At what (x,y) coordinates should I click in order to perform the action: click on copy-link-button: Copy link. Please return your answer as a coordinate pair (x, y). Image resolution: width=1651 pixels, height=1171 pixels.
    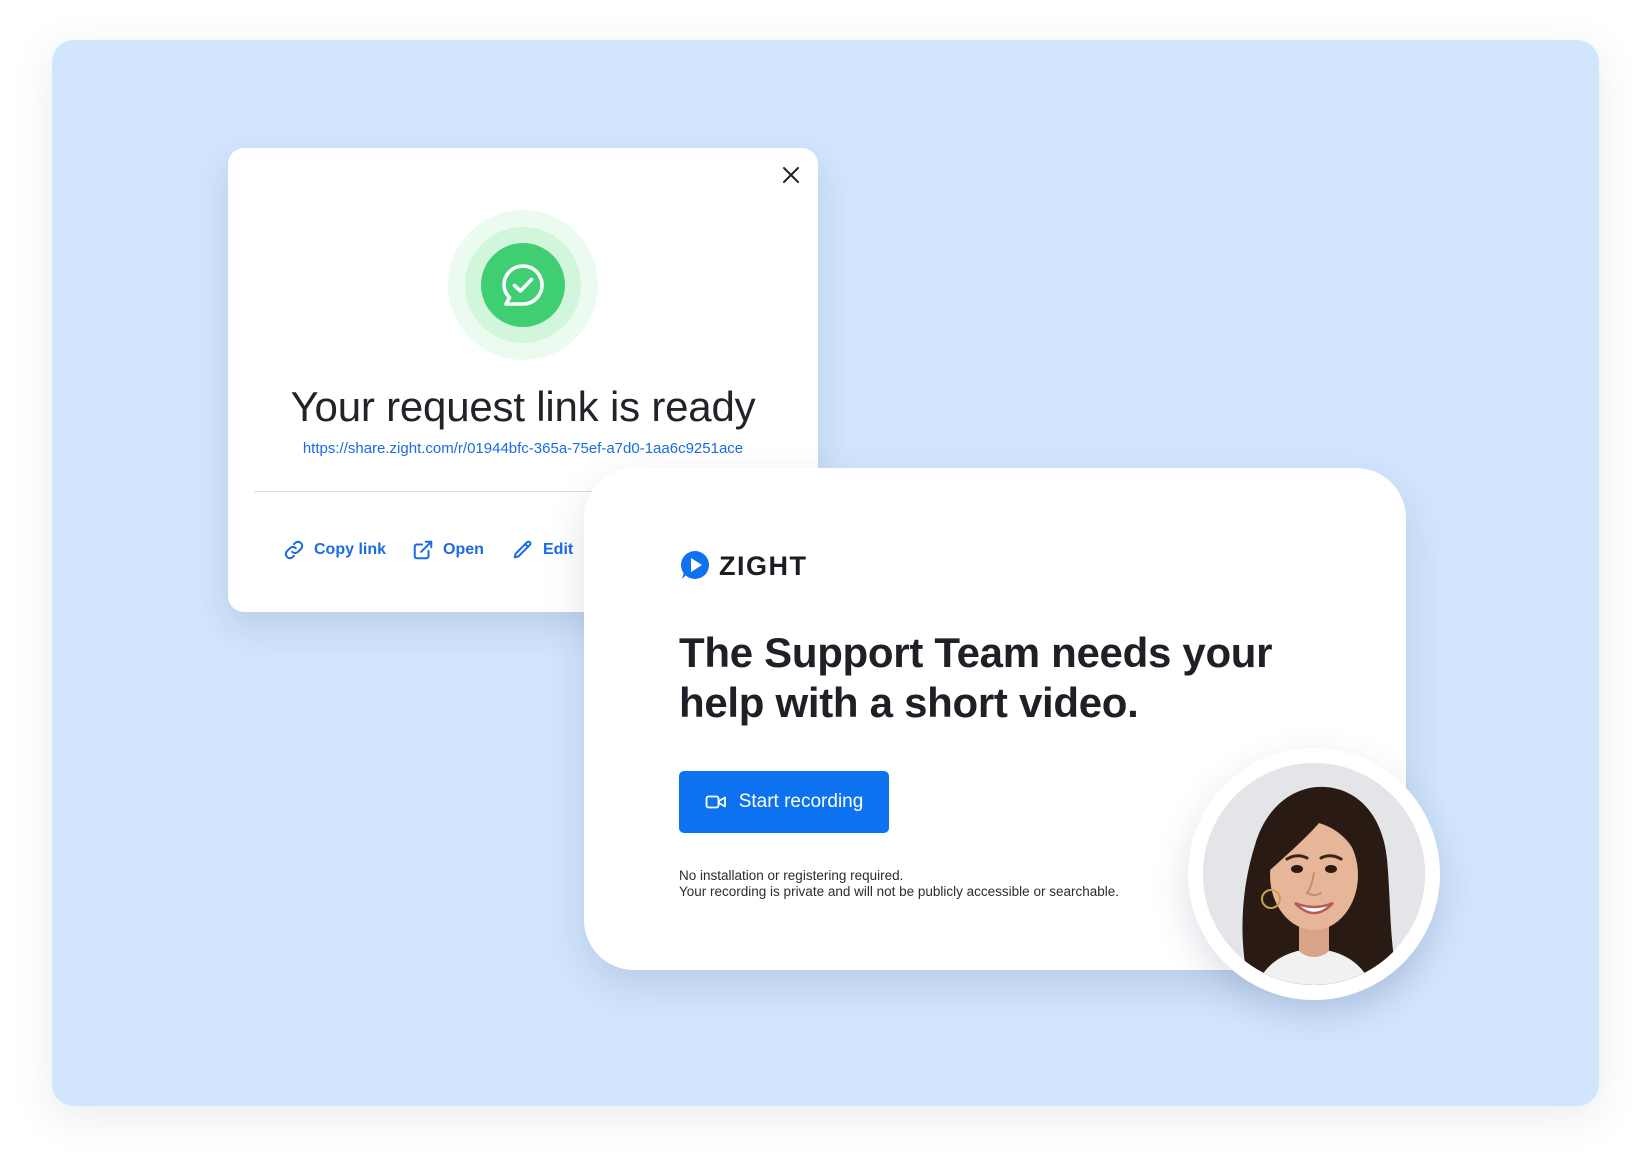
    Looking at the image, I should click on (334, 550).